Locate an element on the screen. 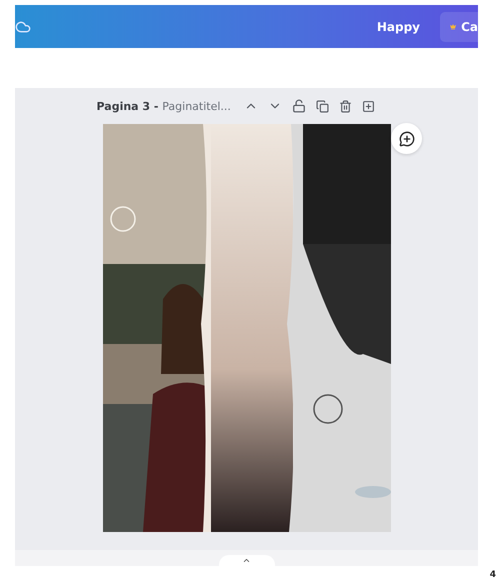 This screenshot has width=500, height=586. duplicate-icon is located at coordinates (322, 106).